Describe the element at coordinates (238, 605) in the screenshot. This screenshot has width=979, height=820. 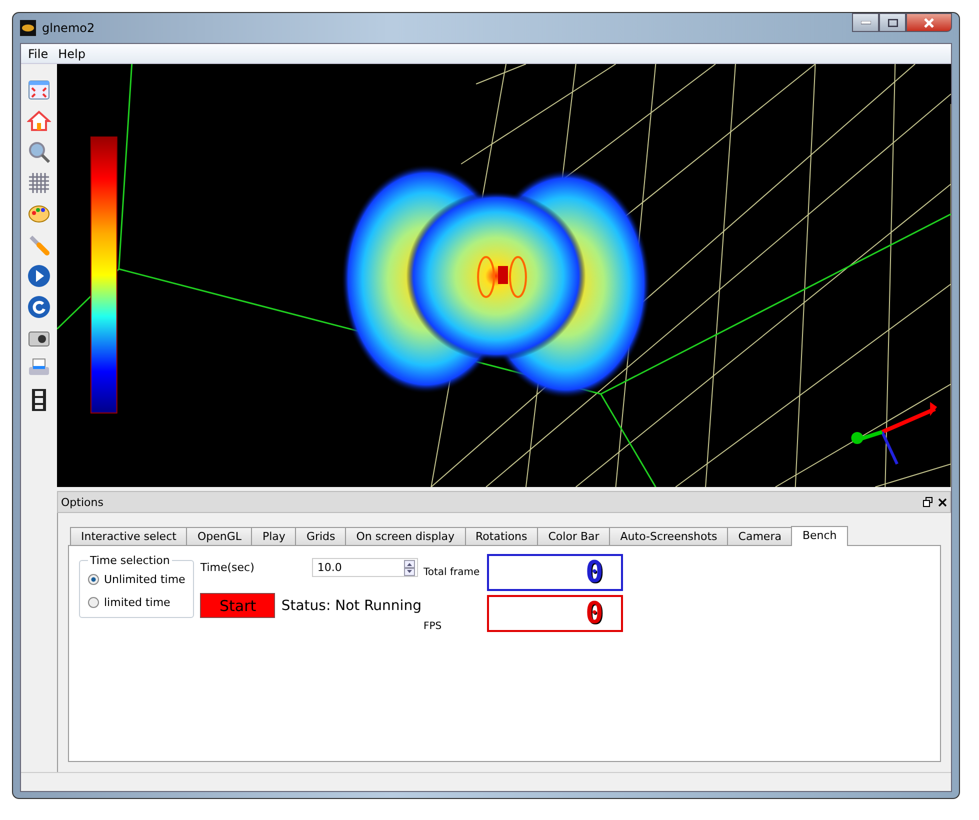
I see `start-button: Start` at that location.